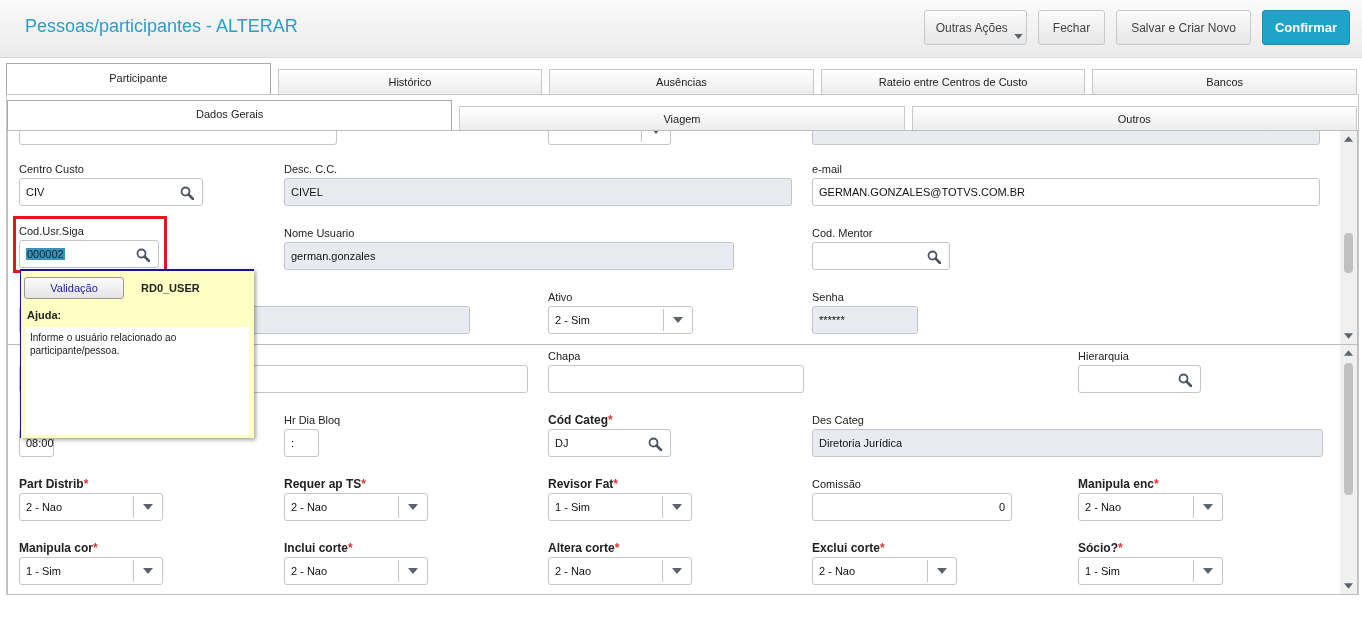 This screenshot has height=626, width=1362. What do you see at coordinates (111, 192) in the screenshot?
I see `lookup-field: CIV` at bounding box center [111, 192].